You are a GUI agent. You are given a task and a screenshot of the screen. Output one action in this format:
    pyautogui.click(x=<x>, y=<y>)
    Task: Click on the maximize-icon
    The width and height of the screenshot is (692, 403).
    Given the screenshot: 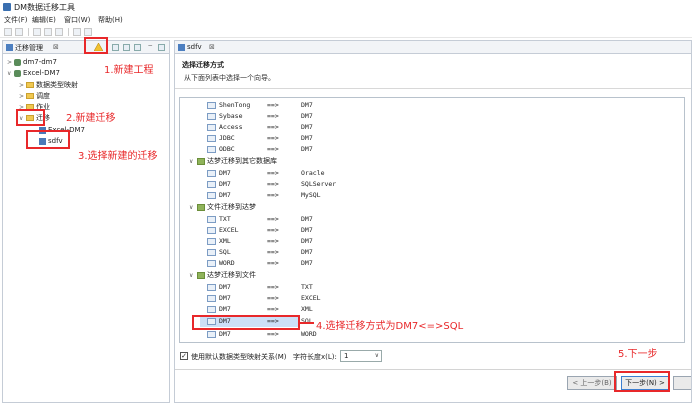 What is the action you would take?
    pyautogui.click(x=161, y=47)
    